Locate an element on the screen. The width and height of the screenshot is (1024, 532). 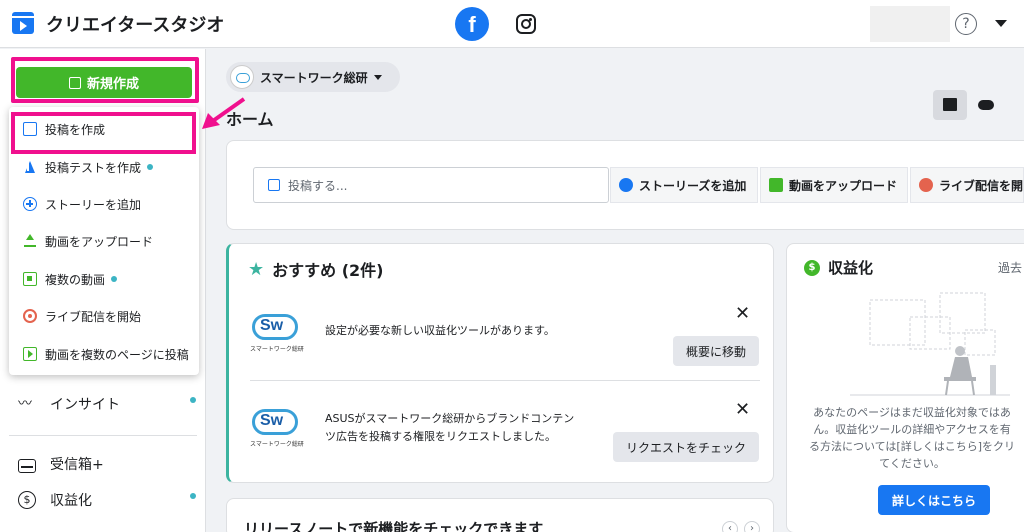
menu-item-upload-video: 動画をアップロード is located at coordinates (104, 241).